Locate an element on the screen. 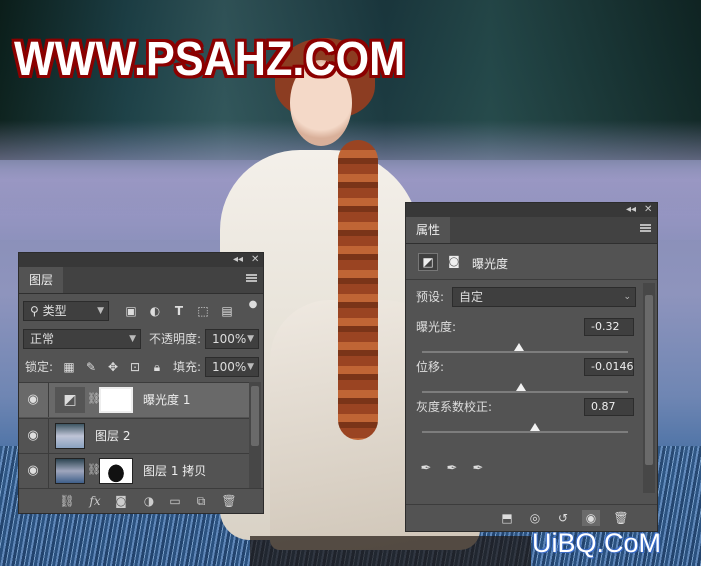 This screenshot has height=566, width=701. exposure-label: 曝光度: is located at coordinates (436, 327).